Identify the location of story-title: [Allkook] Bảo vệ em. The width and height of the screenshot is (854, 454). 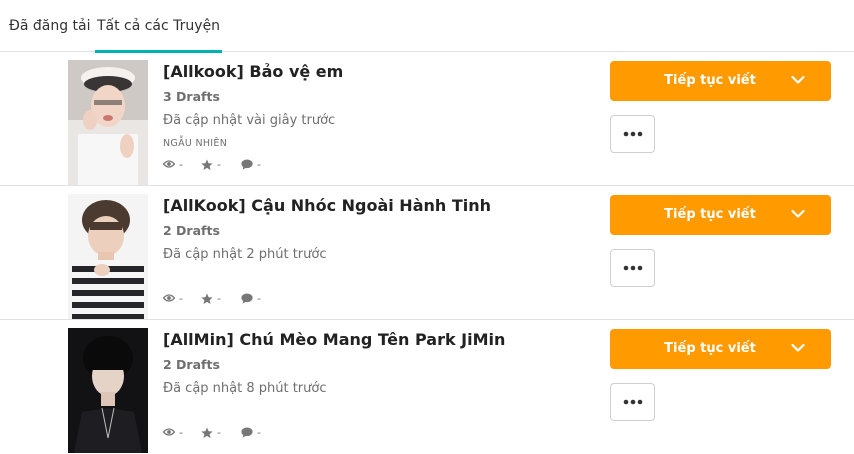
(253, 71).